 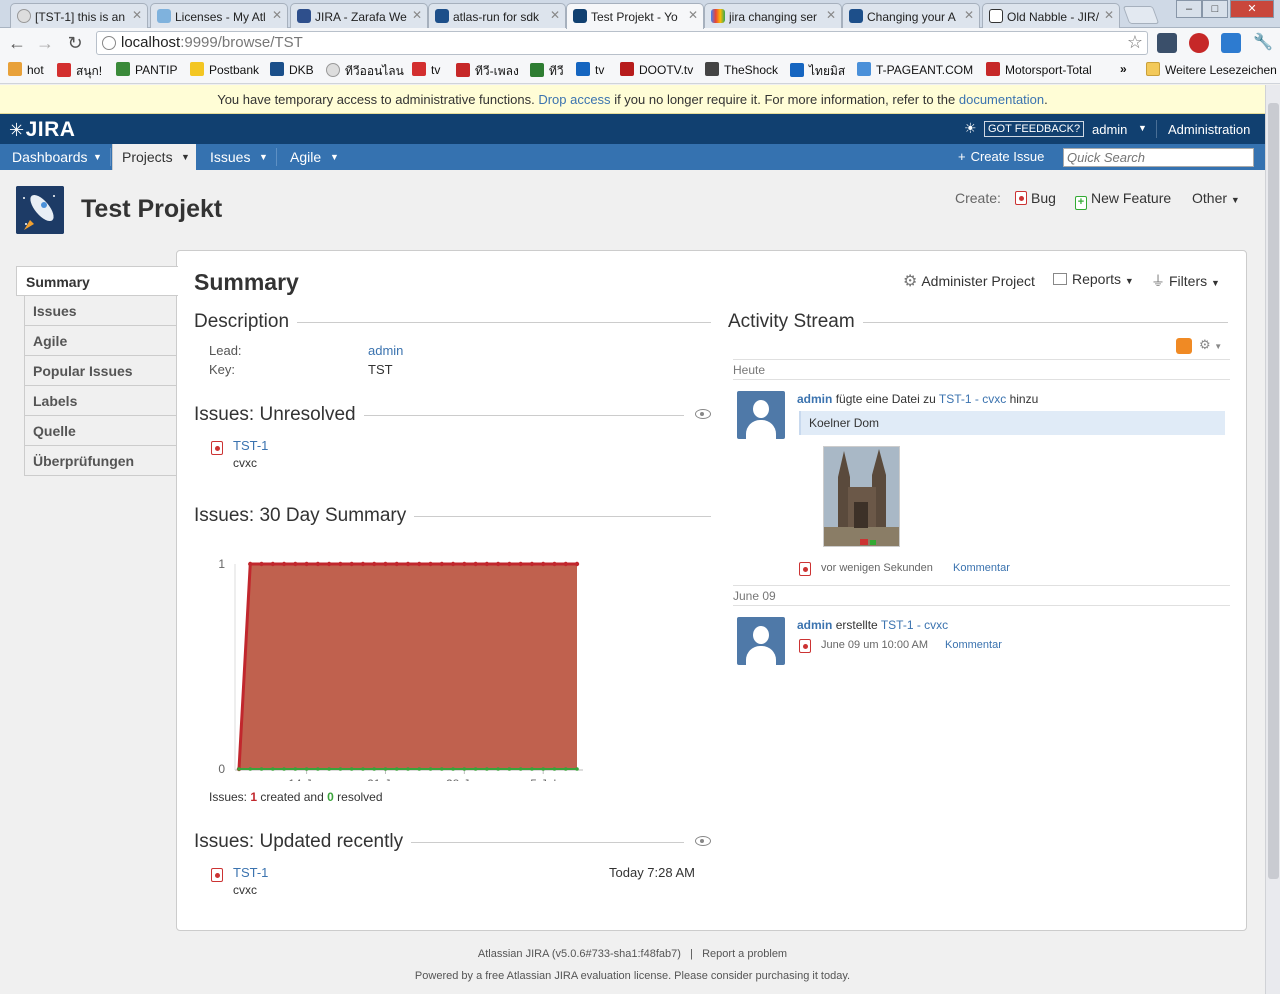 What do you see at coordinates (1209, 129) in the screenshot?
I see `administration-link: Administration` at bounding box center [1209, 129].